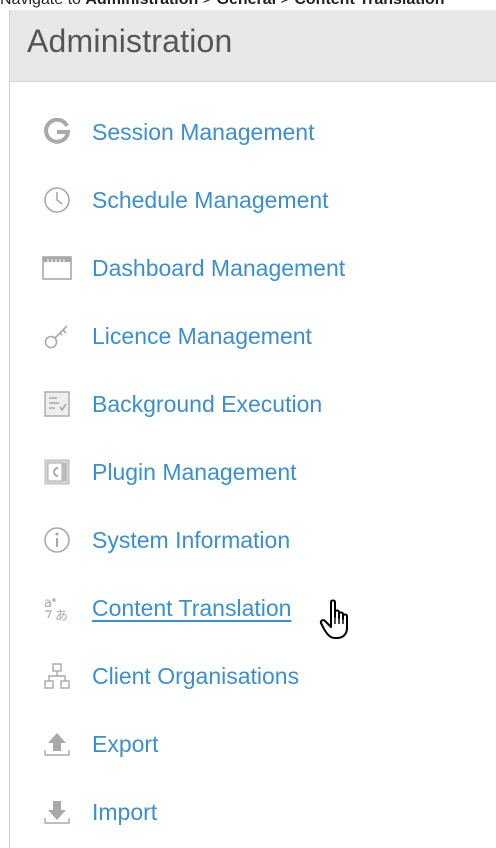 This screenshot has width=496, height=848. Describe the element at coordinates (194, 471) in the screenshot. I see `menu-item-label: Plugin Management` at that location.